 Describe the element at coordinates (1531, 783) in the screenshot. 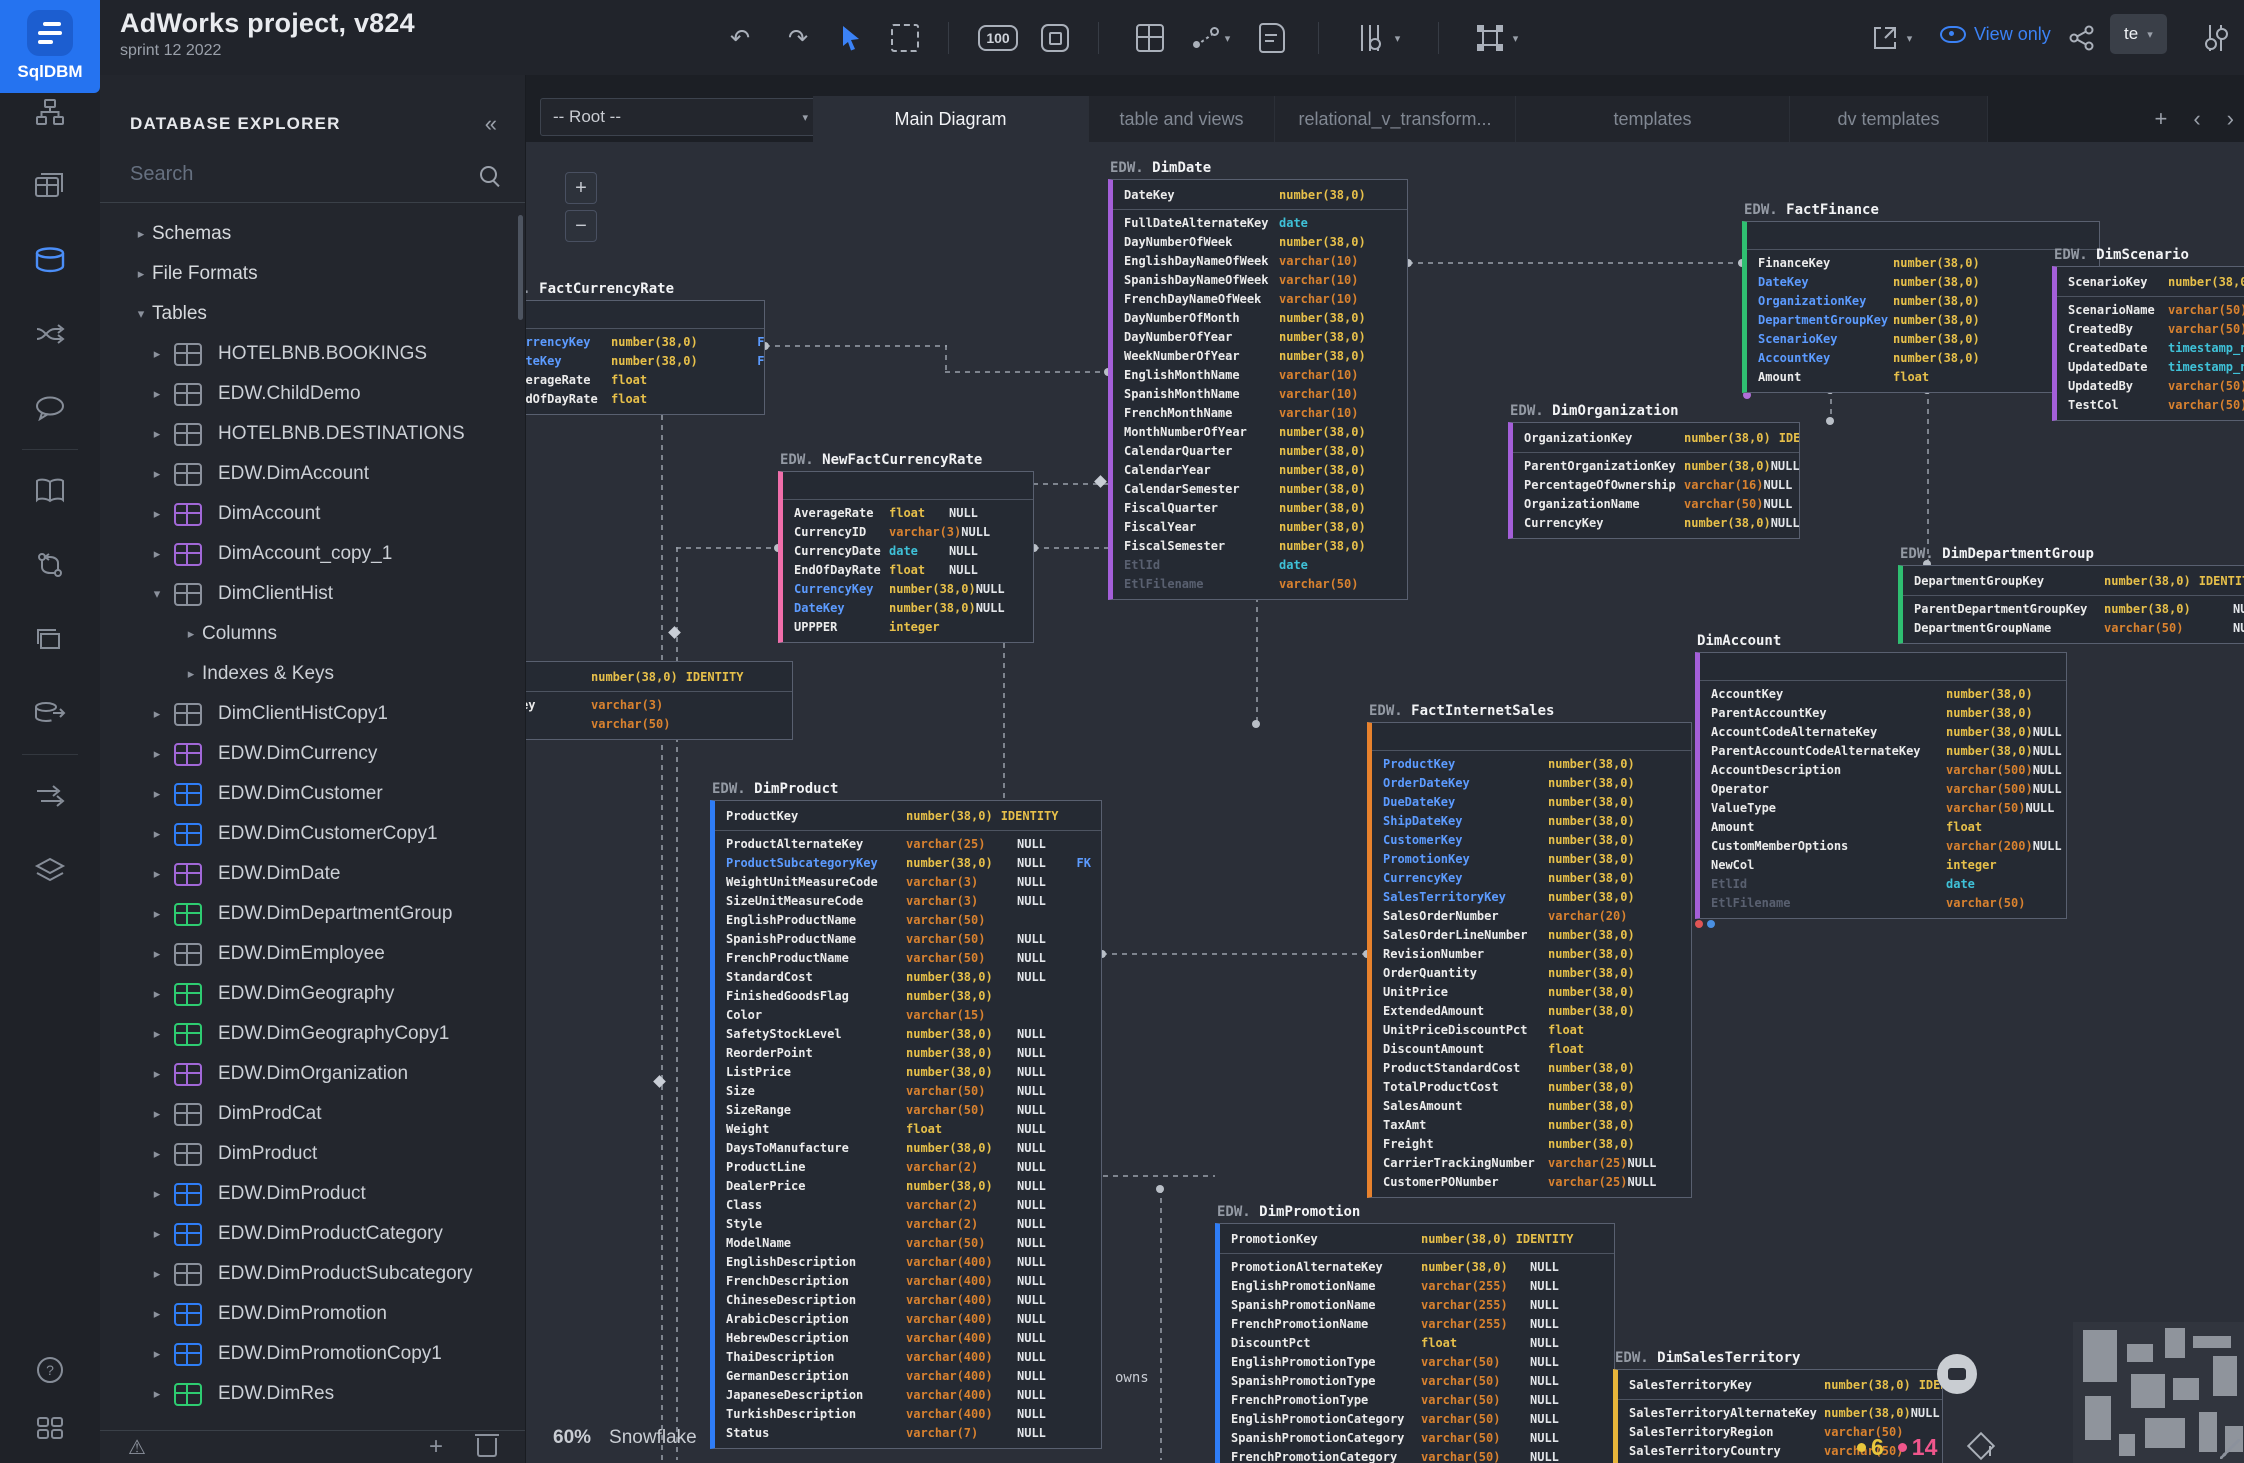

I see `column-row: OrderDateKey number(38,0) FK` at that location.